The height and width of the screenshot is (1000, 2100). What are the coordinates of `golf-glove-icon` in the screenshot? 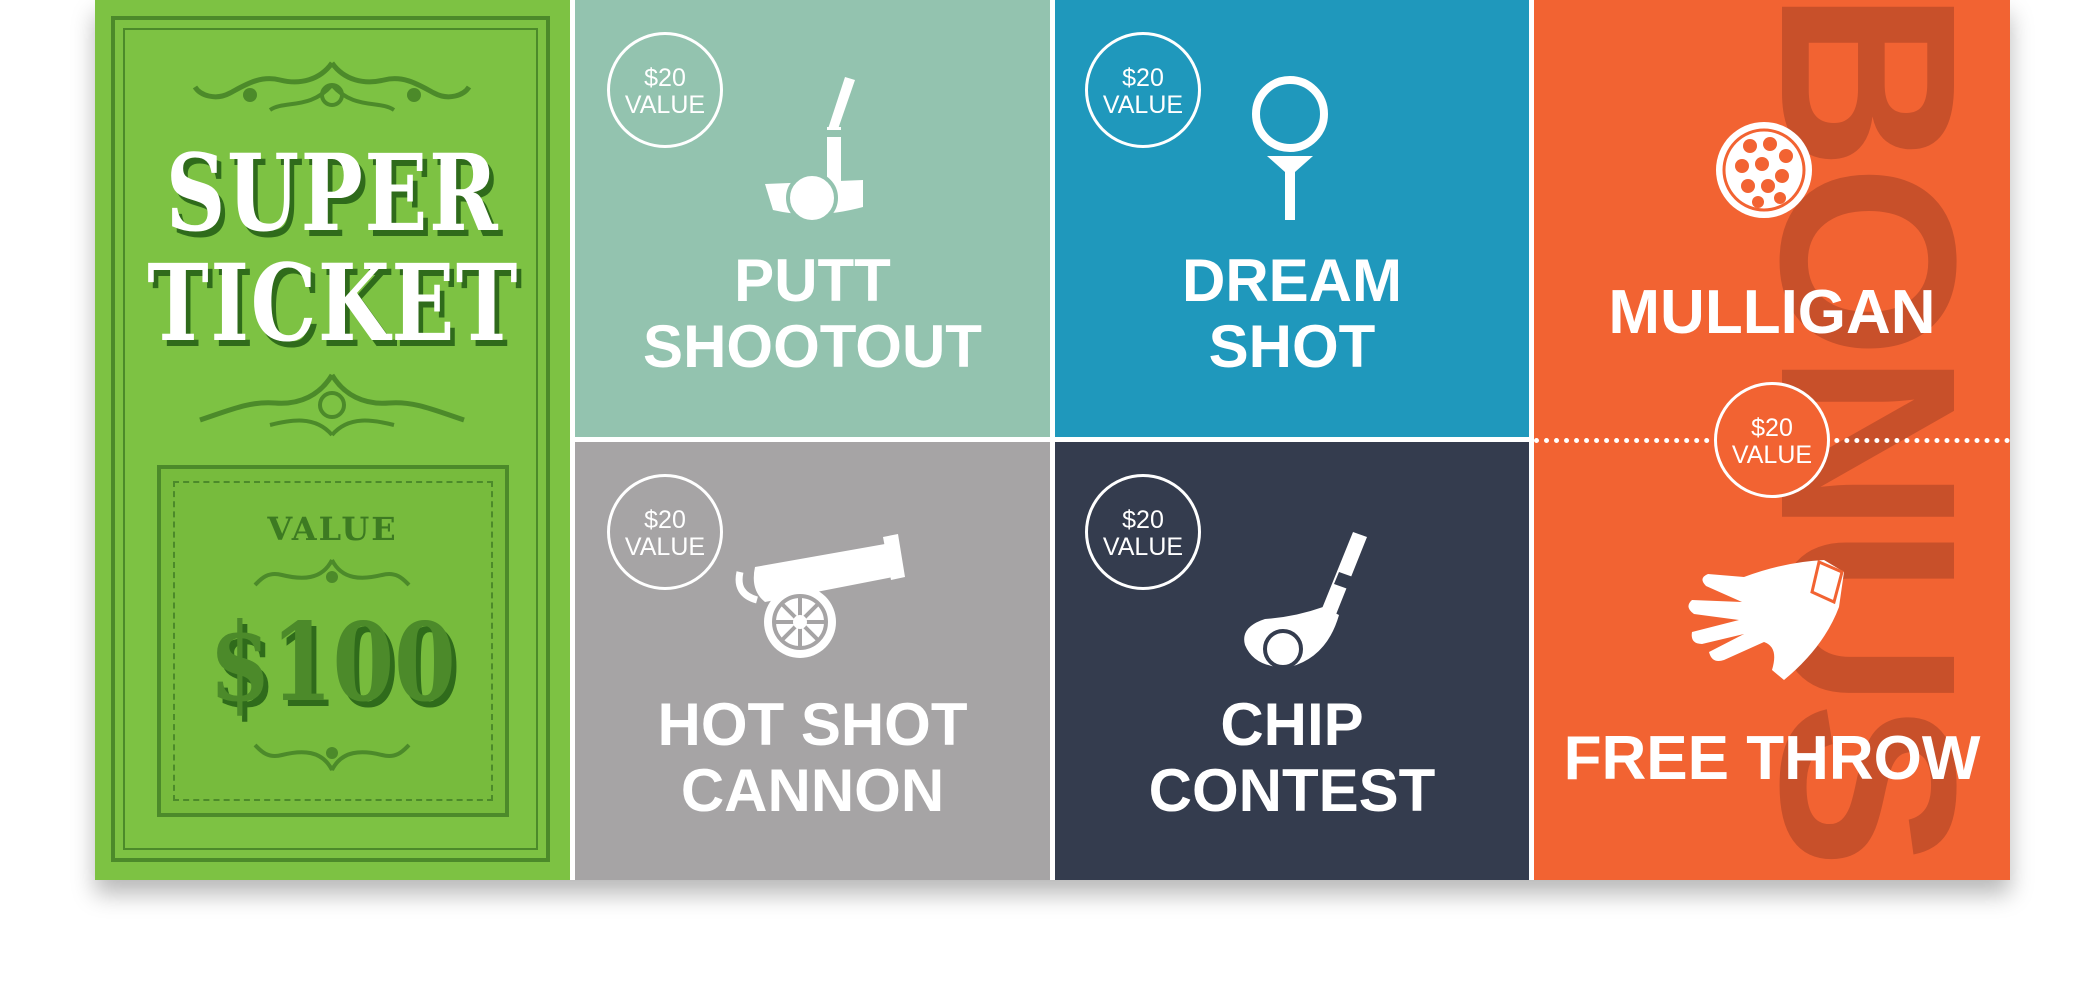 It's located at (1766, 619).